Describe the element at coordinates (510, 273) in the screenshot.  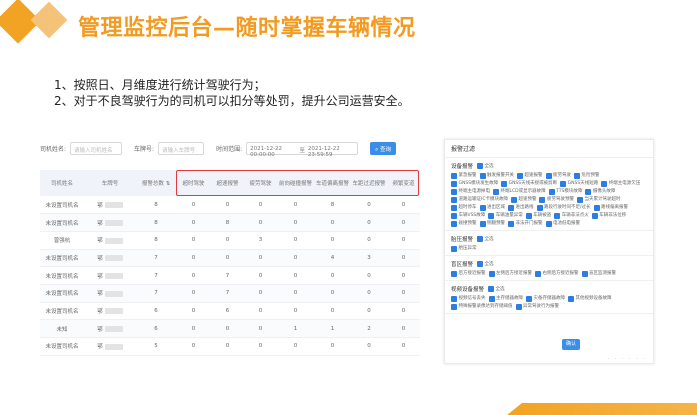
I see `filter-checkbox: 左侧后方接近报警` at that location.